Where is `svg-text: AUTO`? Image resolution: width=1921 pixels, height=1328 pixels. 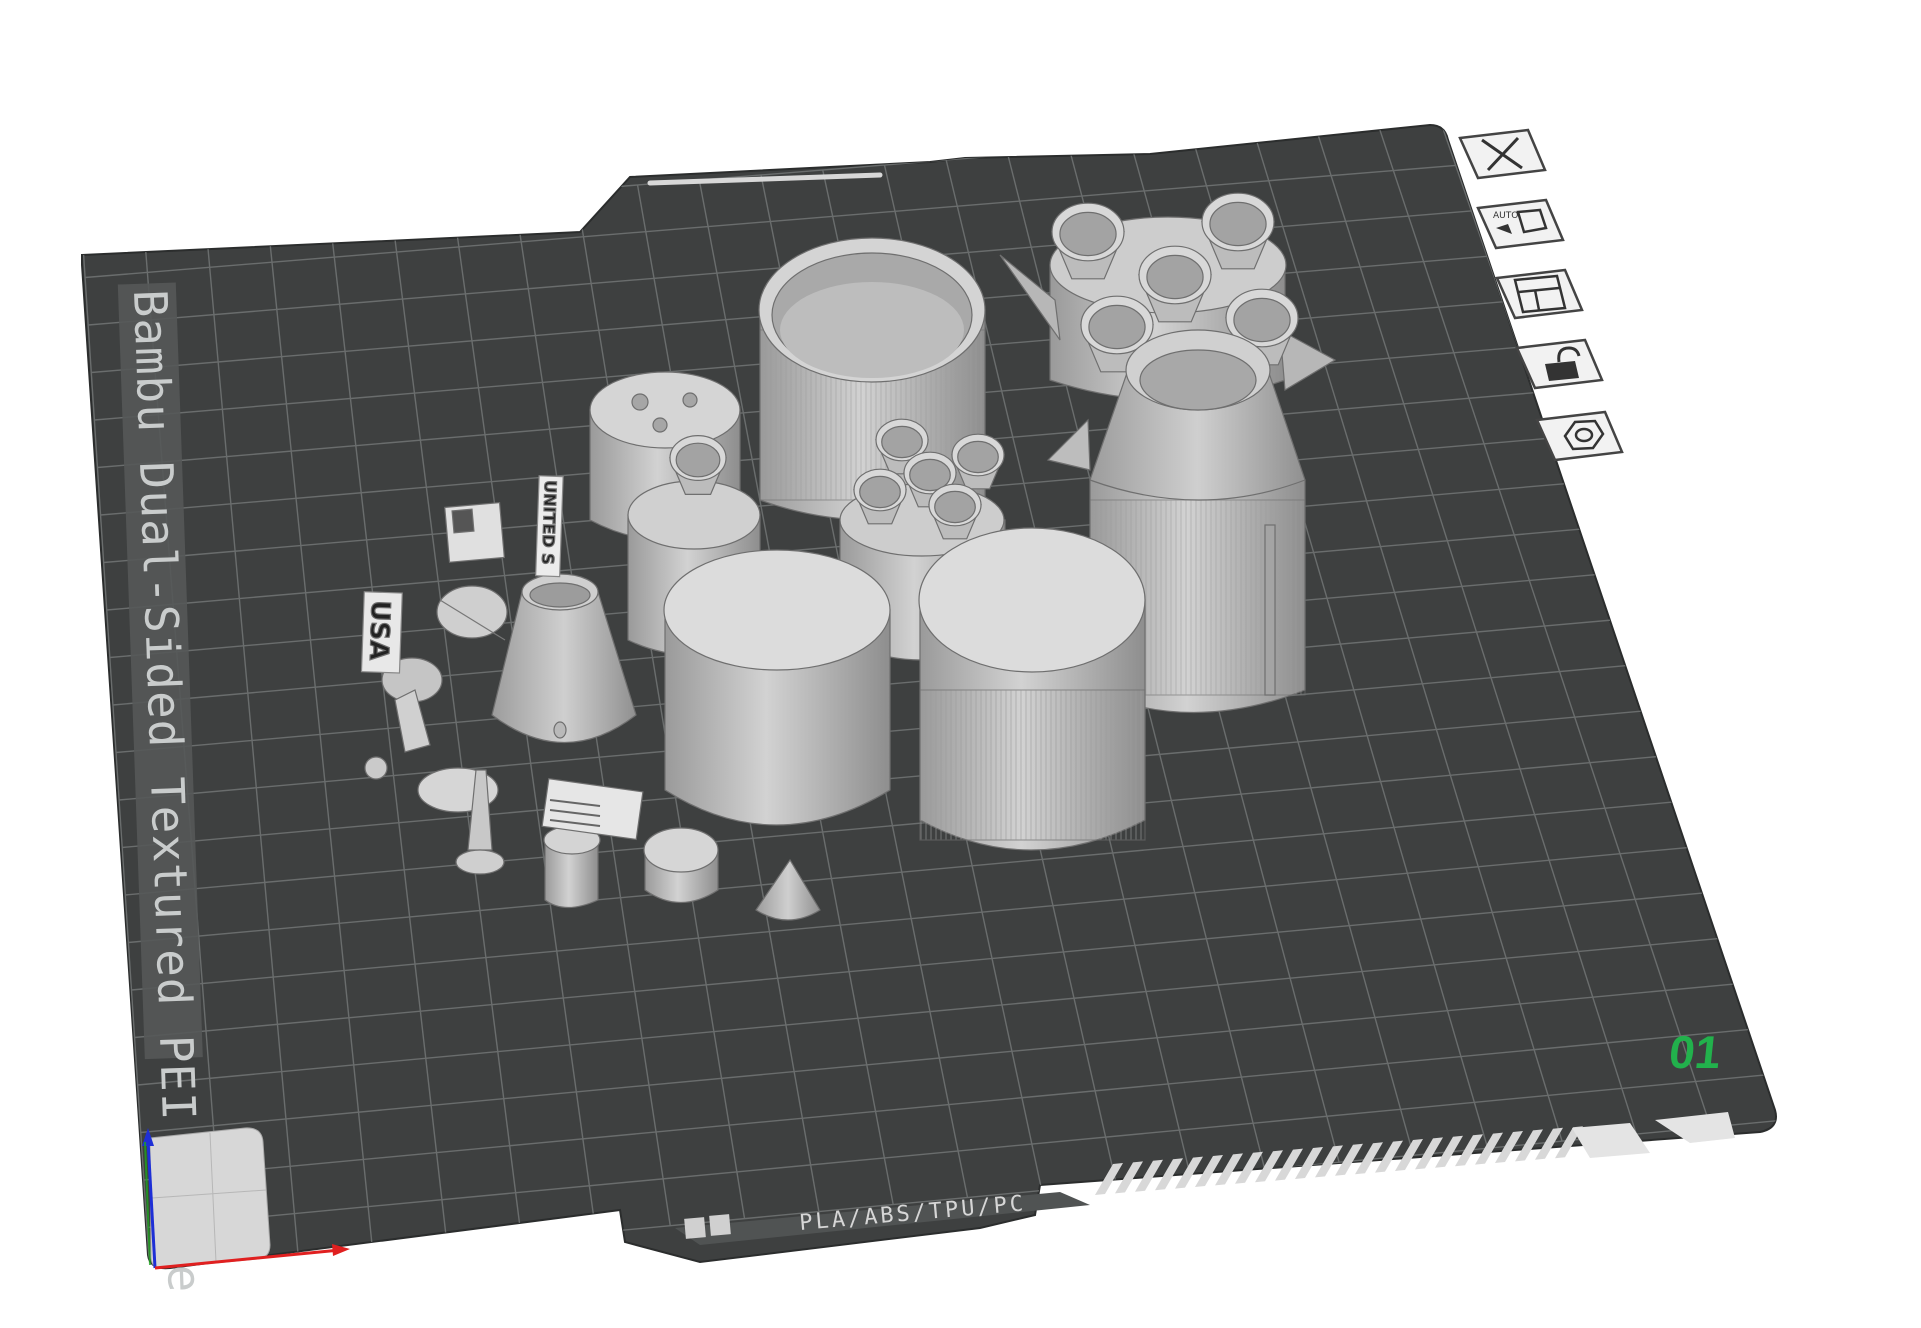
svg-text: AUTO is located at coordinates (1505, 216).